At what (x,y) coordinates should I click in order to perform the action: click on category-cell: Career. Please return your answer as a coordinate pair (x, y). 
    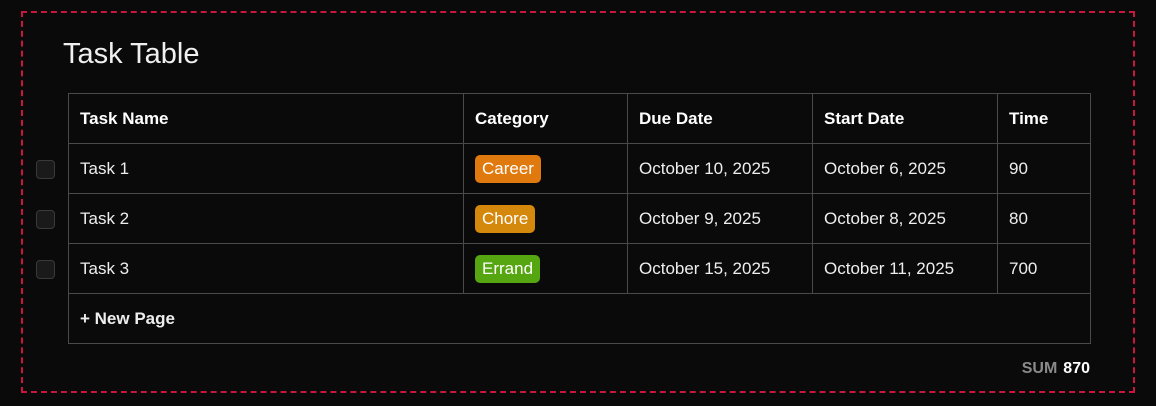
    Looking at the image, I should click on (545, 168).